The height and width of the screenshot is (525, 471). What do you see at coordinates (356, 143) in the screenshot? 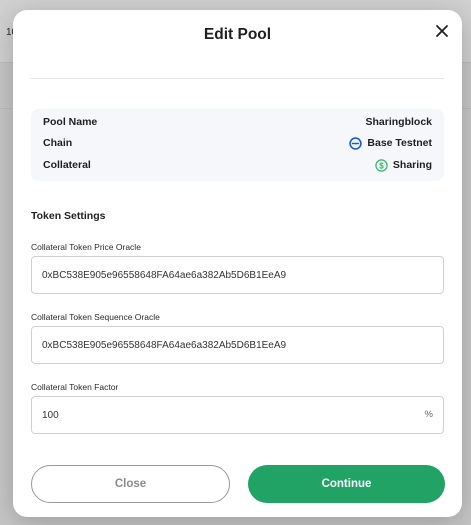
I see `base-chain-icon` at bounding box center [356, 143].